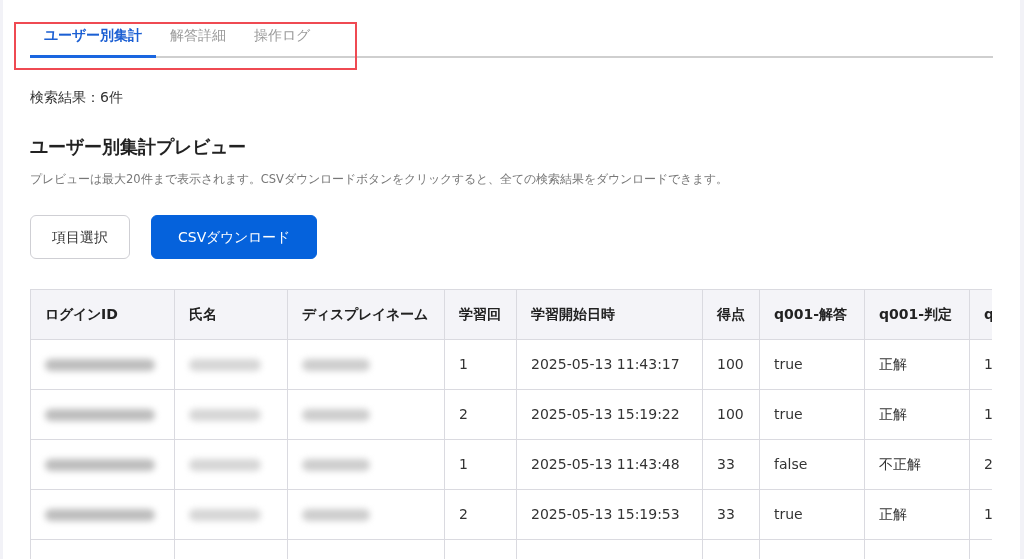  Describe the element at coordinates (231, 314) in the screenshot. I see `column-header: 氏名` at that location.